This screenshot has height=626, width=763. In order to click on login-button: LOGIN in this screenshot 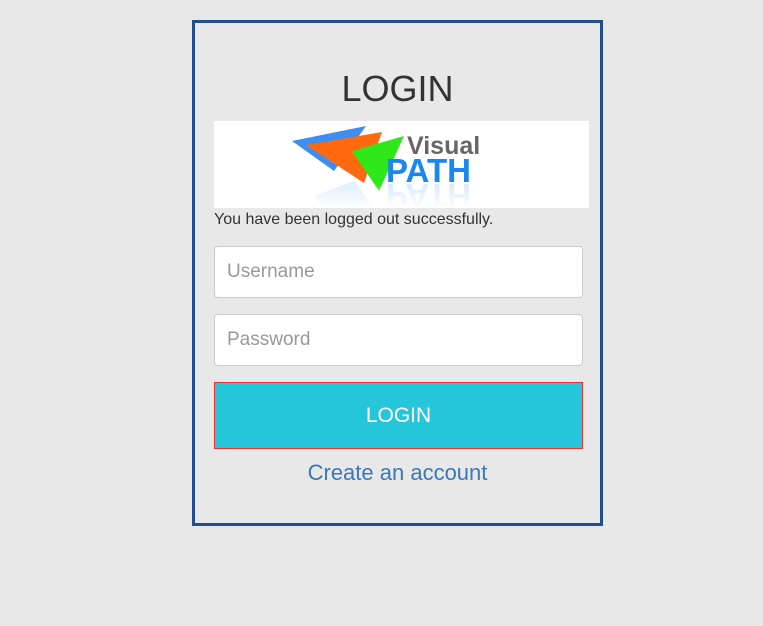, I will do `click(398, 415)`.